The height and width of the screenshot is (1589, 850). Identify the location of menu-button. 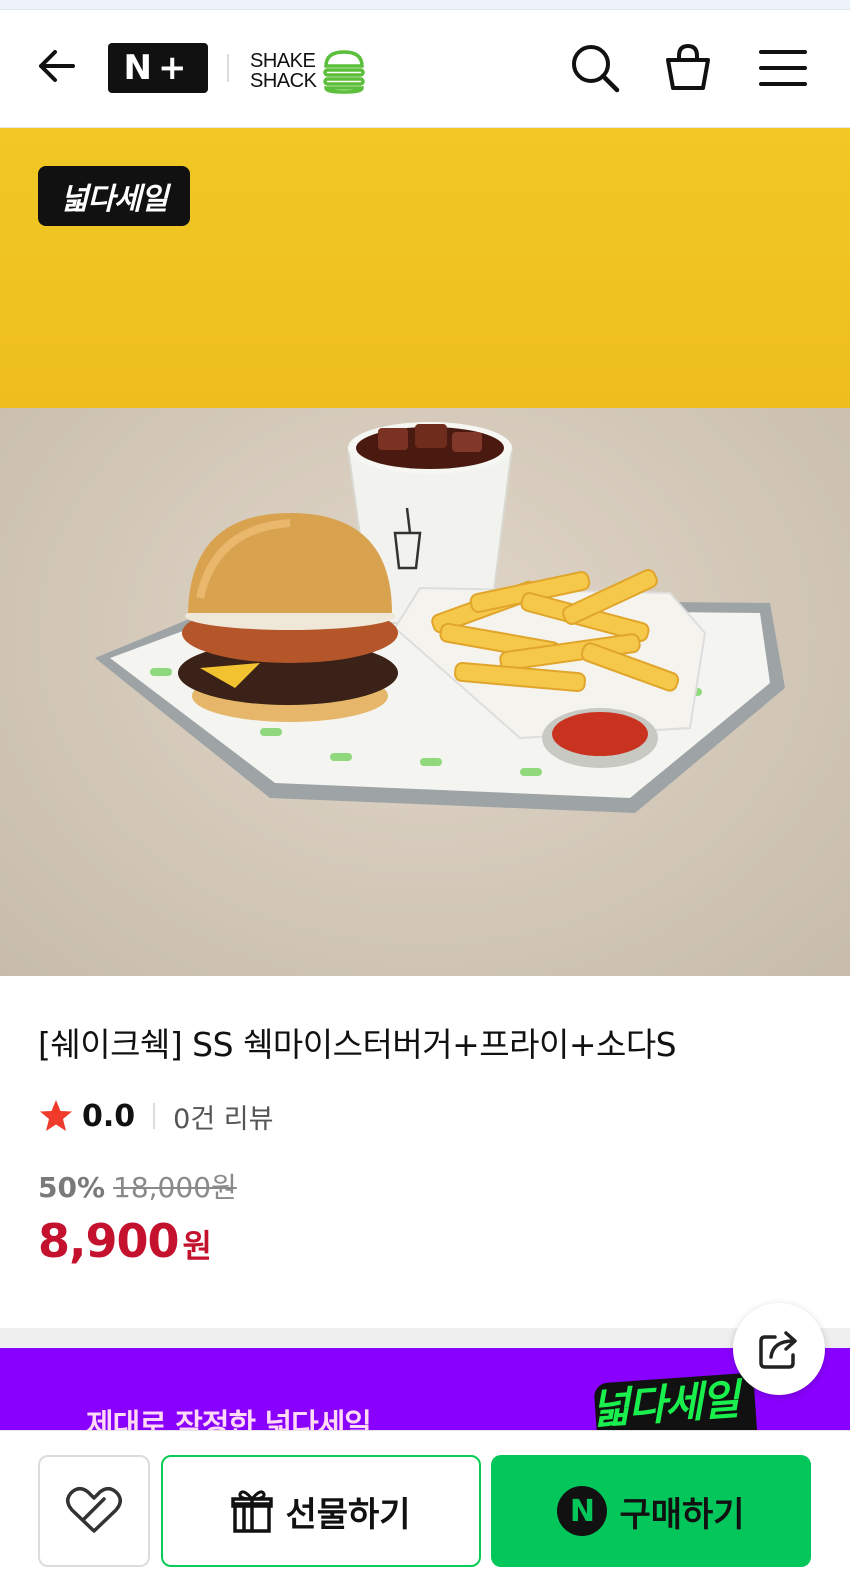
(783, 68).